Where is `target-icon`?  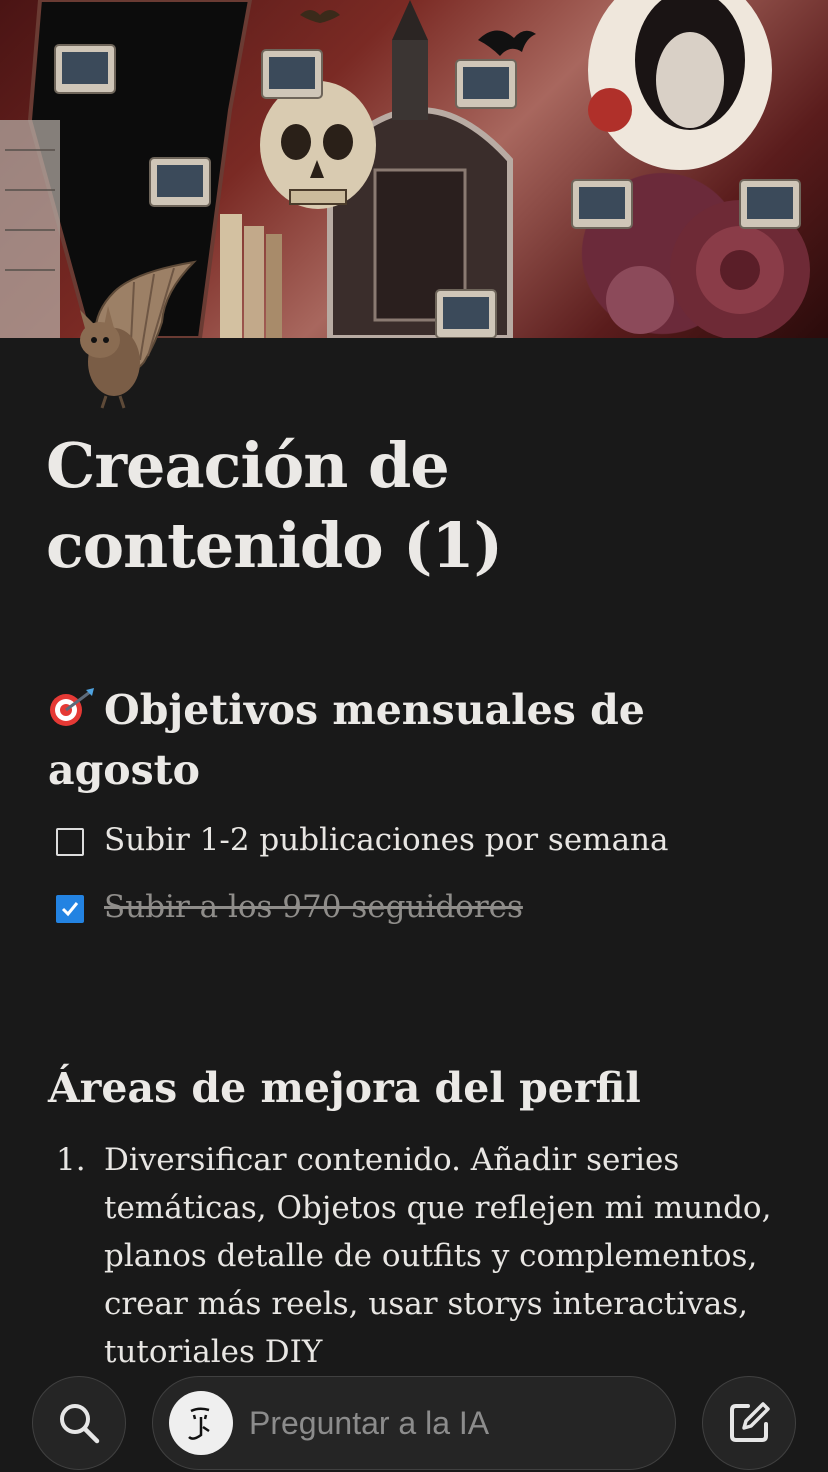
target-icon is located at coordinates (72, 707).